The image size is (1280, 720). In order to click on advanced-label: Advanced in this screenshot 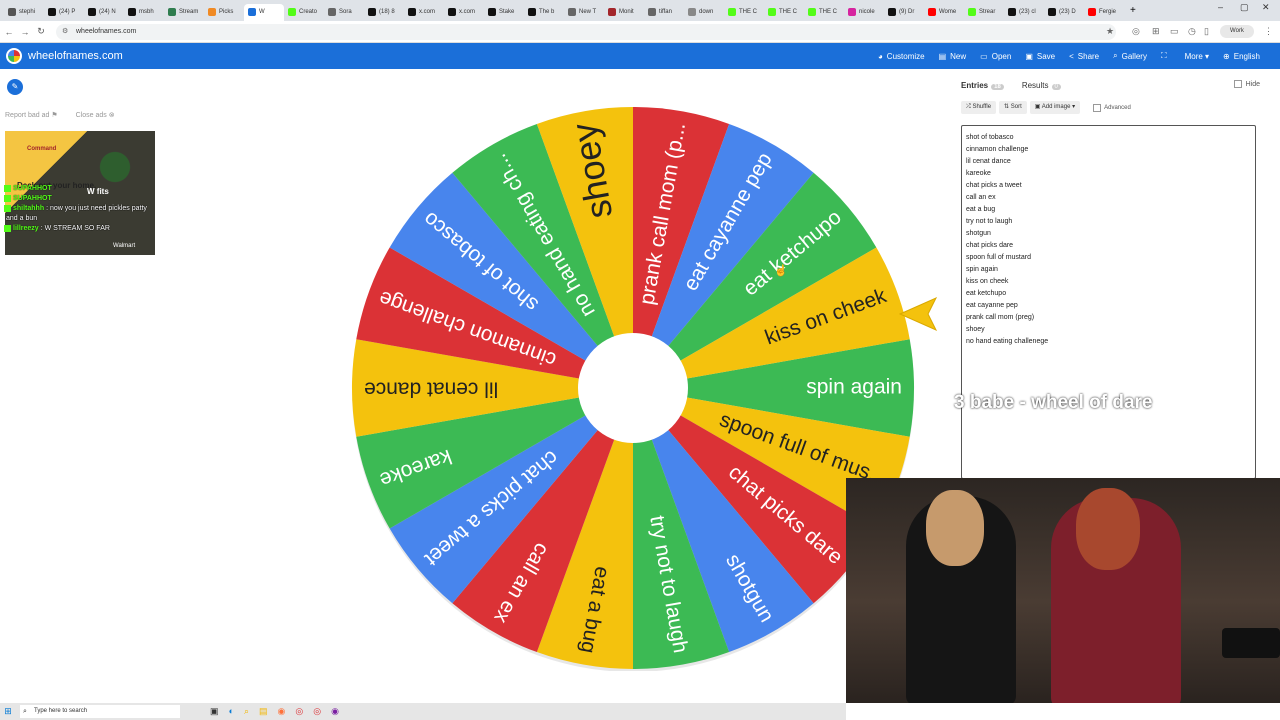, I will do `click(1117, 107)`.